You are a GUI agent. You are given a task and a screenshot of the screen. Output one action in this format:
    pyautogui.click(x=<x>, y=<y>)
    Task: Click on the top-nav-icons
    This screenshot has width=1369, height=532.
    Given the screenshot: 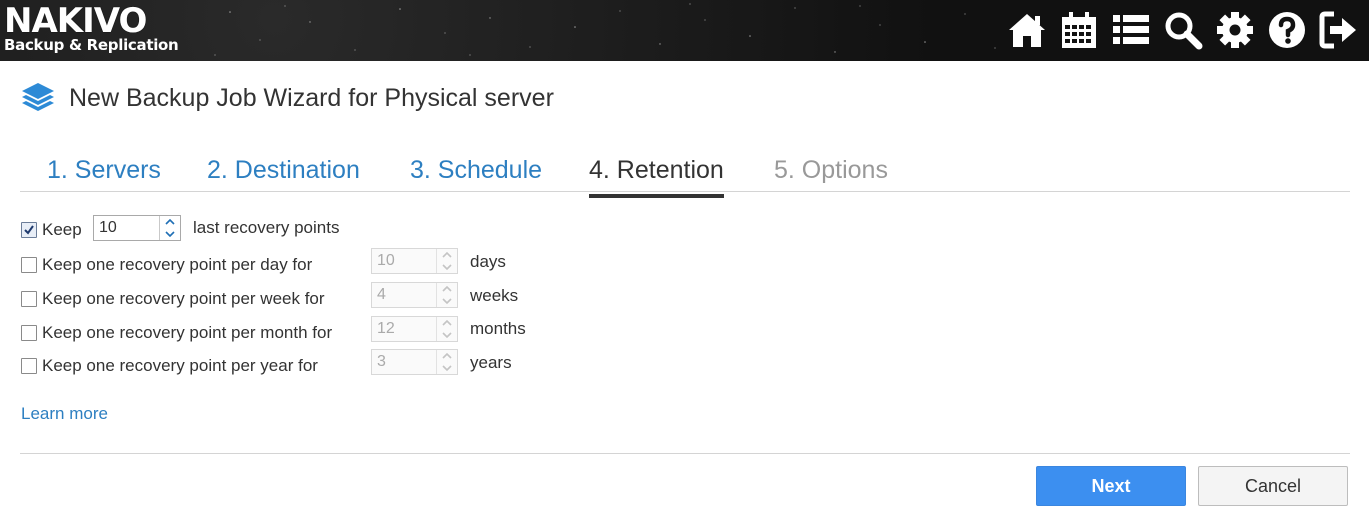 What is the action you would take?
    pyautogui.click(x=1183, y=30)
    